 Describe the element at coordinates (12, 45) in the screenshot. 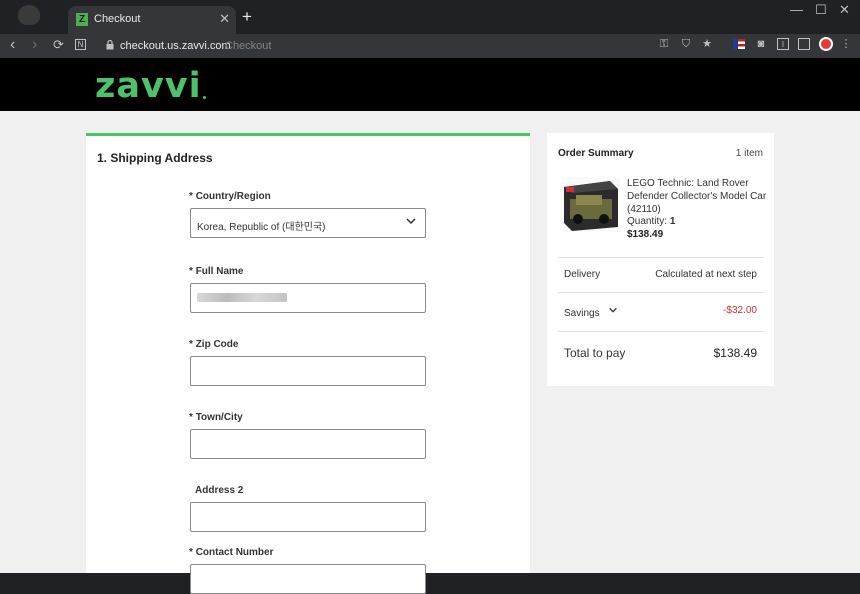

I see `back-icon: ‹` at that location.